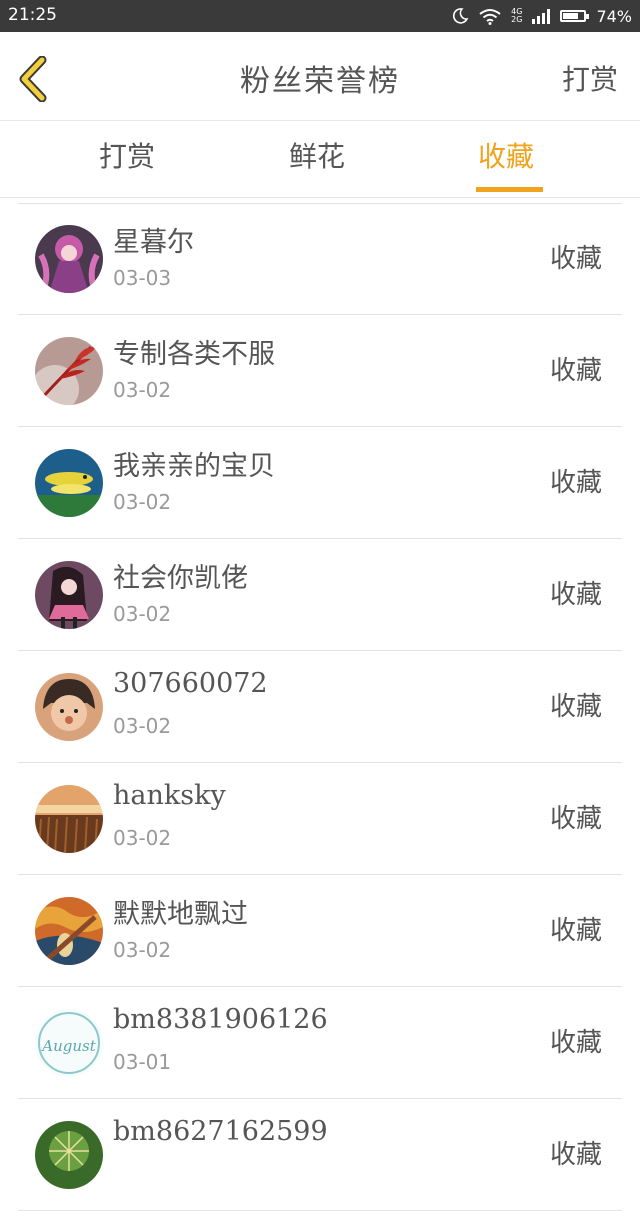 Image resolution: width=640 pixels, height=1211 pixels. Describe the element at coordinates (320, 81) in the screenshot. I see `page-title: 粉丝荣誉榜` at that location.